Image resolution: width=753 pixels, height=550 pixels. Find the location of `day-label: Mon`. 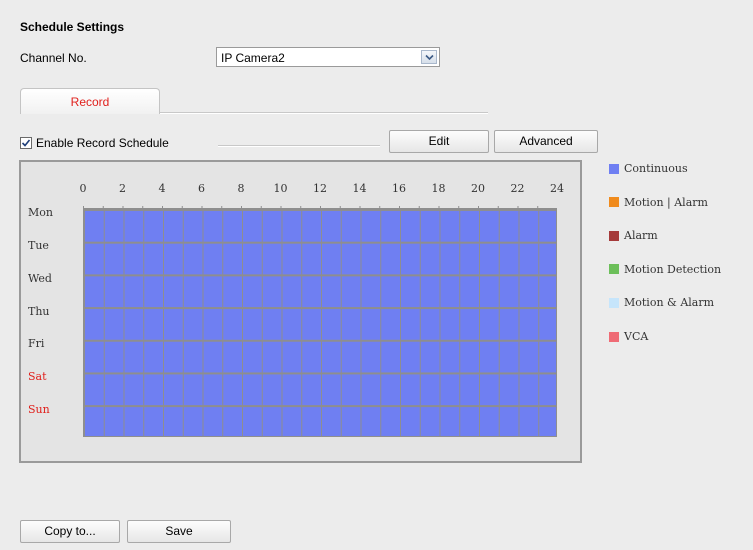

day-label: Mon is located at coordinates (40, 213).